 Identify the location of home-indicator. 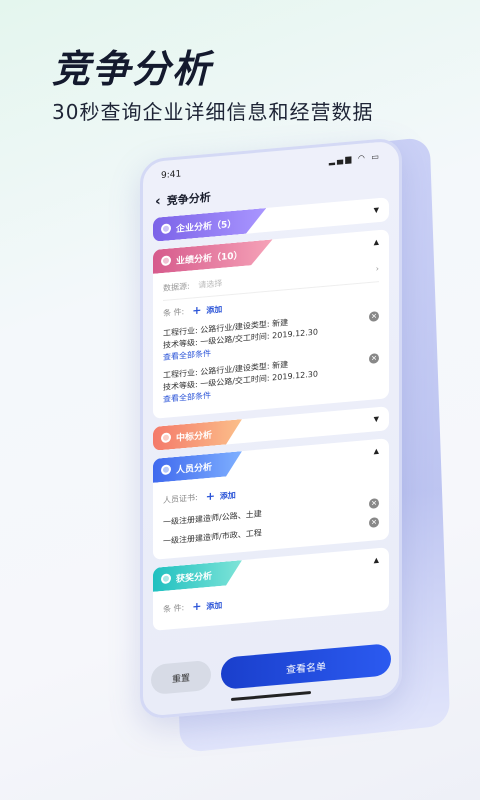
(271, 696).